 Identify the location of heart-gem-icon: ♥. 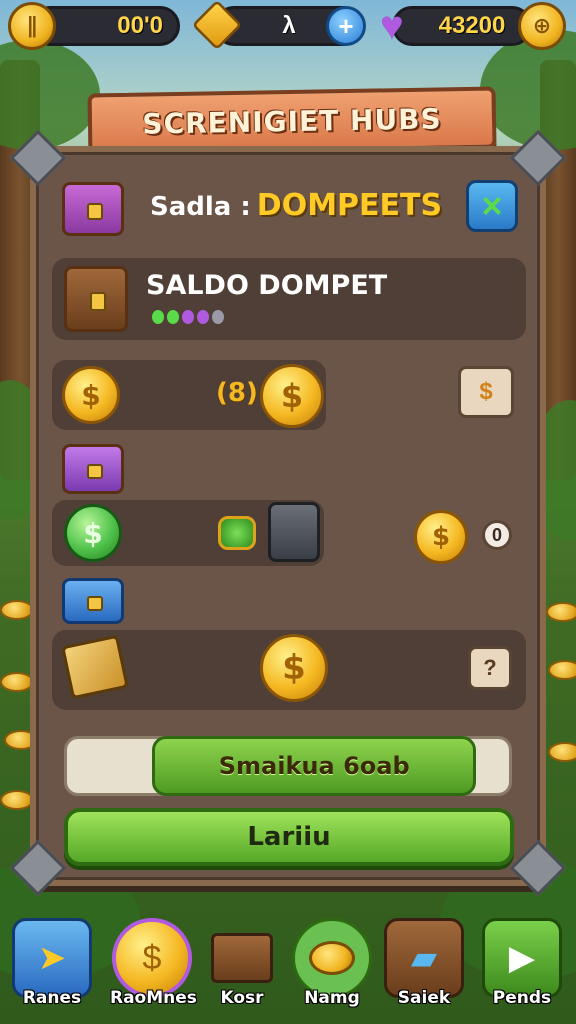
(392, 26).